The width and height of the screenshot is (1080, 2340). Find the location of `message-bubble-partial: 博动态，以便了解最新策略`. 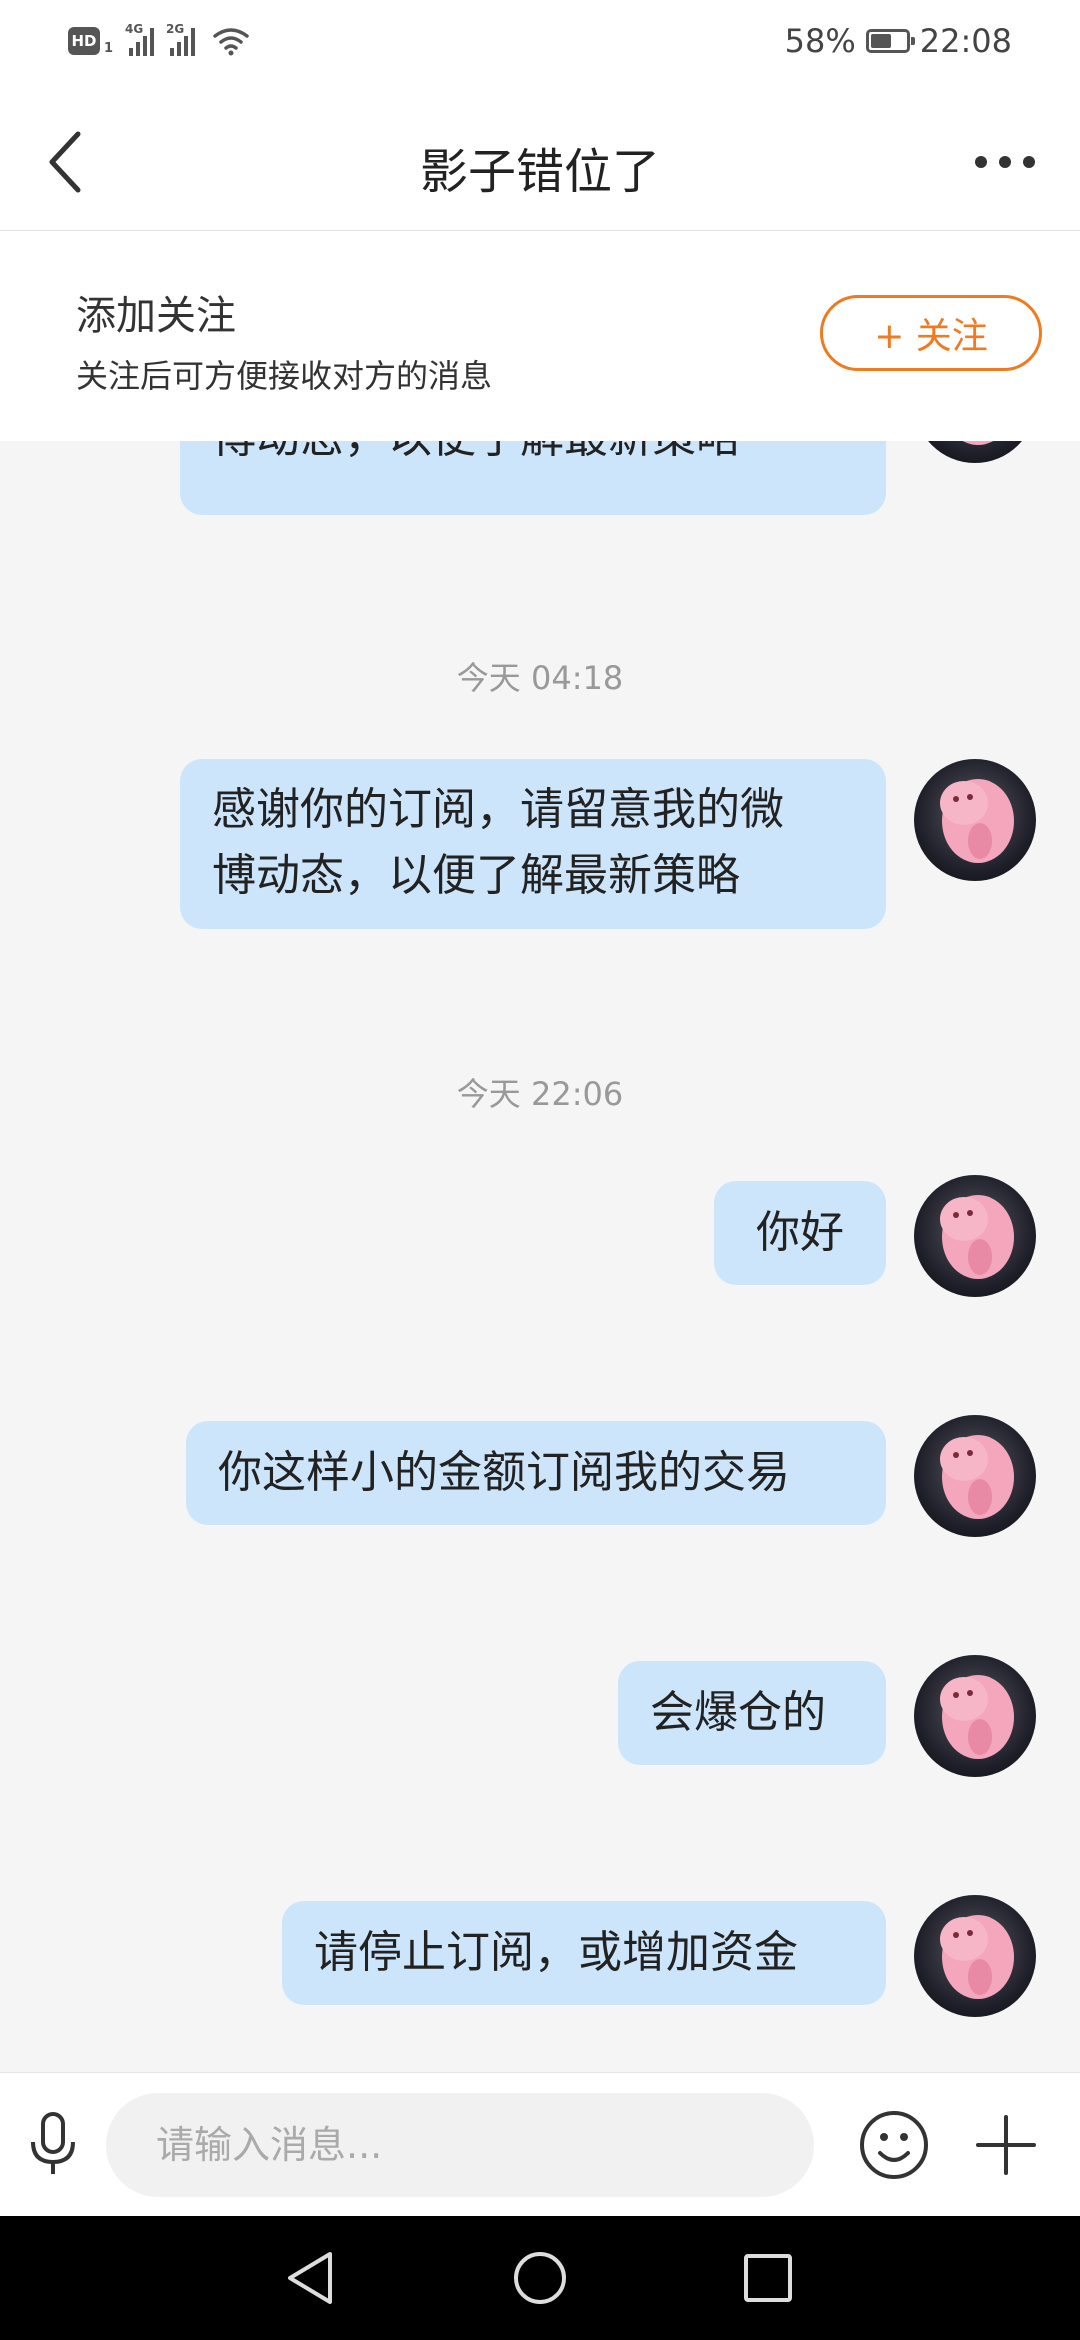

message-bubble-partial: 博动态，以便了解最新策略 is located at coordinates (533, 478).